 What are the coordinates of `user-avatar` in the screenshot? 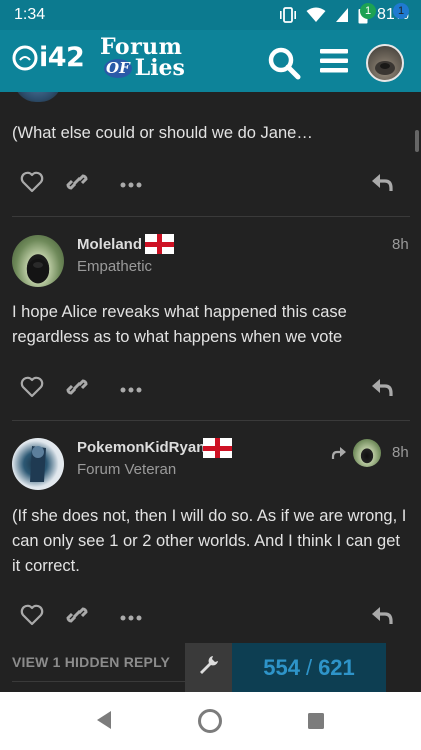 It's located at (385, 63).